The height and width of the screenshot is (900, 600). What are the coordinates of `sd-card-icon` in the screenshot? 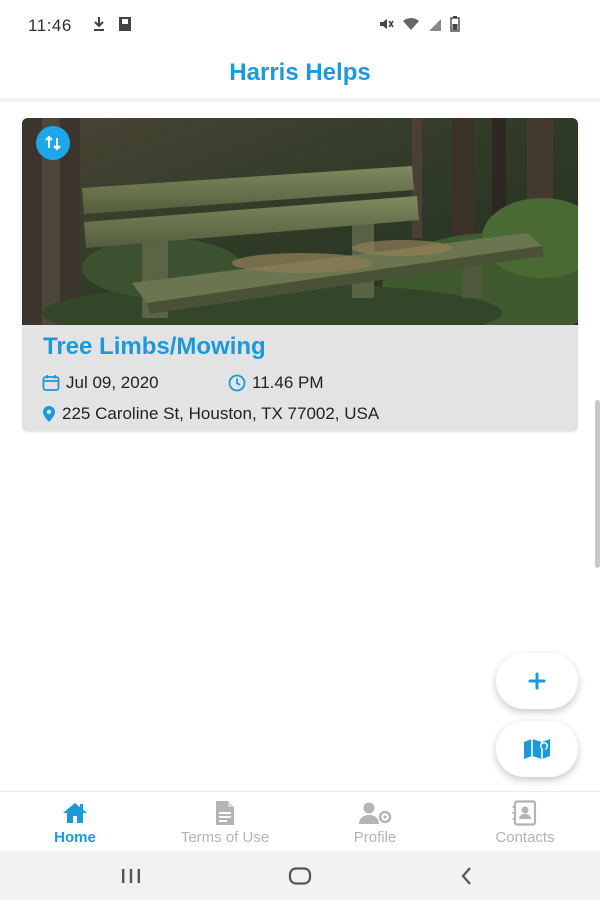 It's located at (125, 26).